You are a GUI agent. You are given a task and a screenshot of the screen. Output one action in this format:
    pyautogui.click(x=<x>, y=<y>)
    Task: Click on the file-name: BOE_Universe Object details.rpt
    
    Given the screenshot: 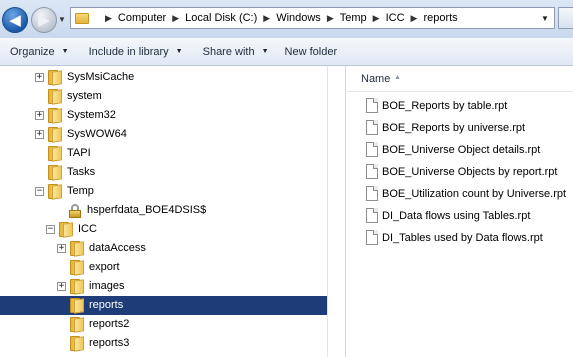 What is the action you would take?
    pyautogui.click(x=461, y=150)
    